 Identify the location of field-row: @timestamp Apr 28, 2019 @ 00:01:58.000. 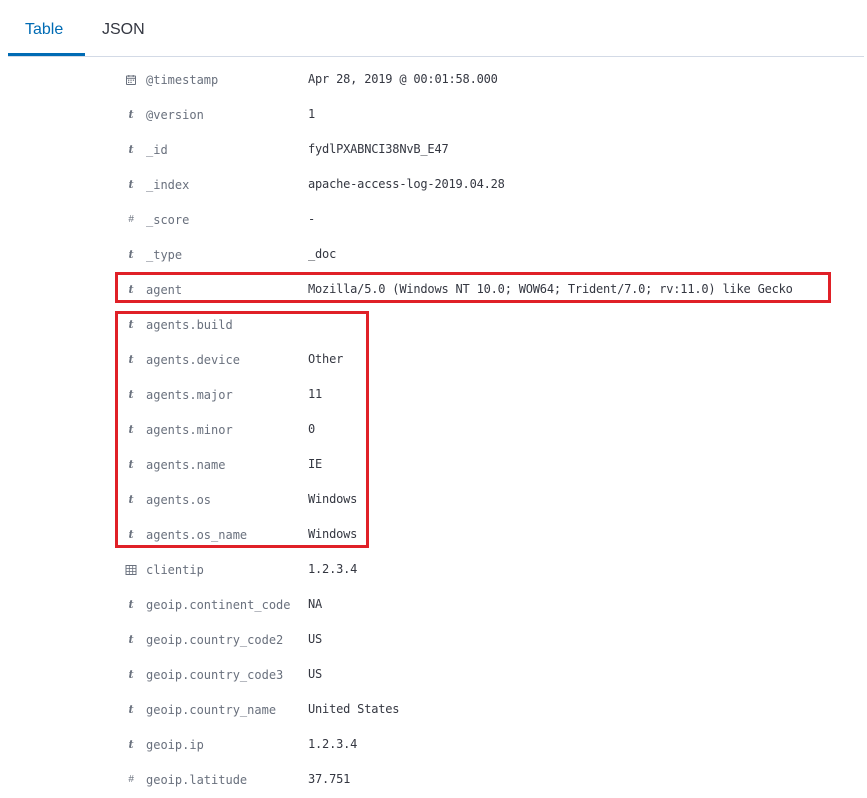
(433, 80).